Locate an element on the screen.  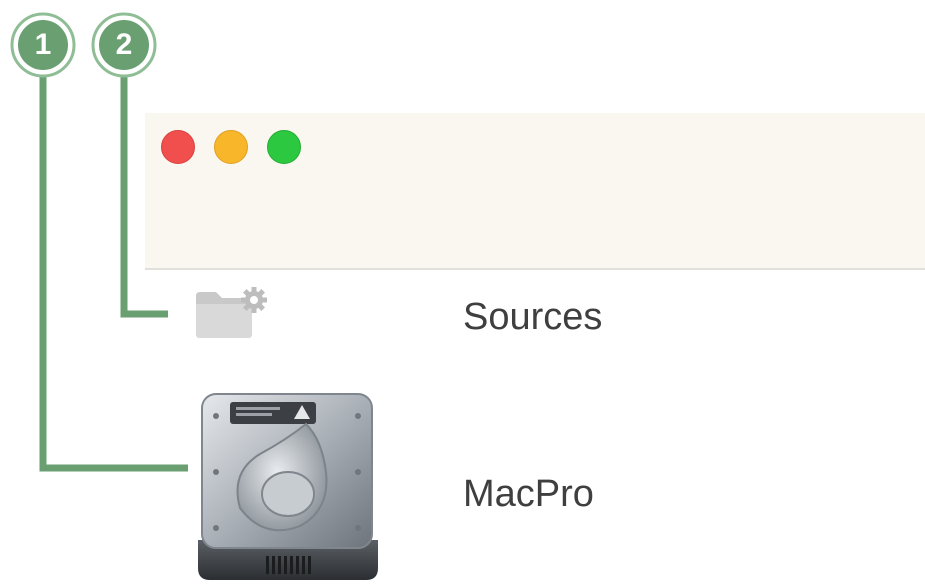
minimize-button is located at coordinates (231, 147).